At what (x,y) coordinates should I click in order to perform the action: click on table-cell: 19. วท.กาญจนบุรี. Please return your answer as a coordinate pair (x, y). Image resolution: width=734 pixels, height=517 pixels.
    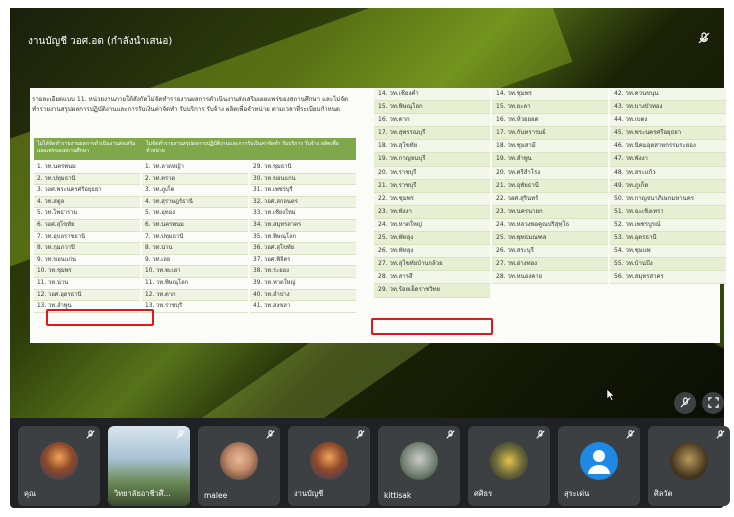
    Looking at the image, I should click on (432, 160).